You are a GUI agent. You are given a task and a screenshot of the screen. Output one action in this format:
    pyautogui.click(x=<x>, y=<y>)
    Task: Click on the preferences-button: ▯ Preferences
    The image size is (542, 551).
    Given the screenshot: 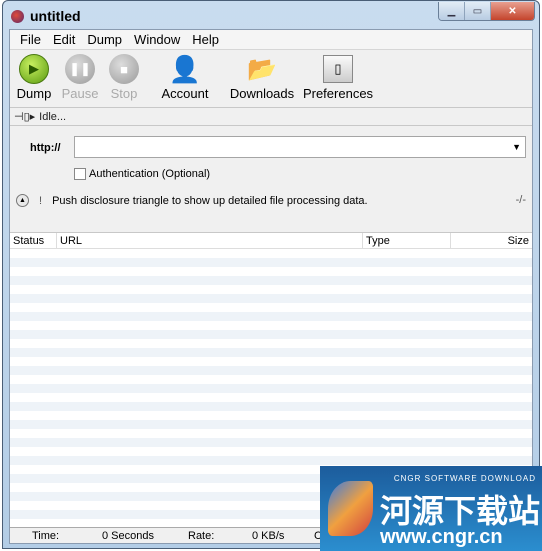 What is the action you would take?
    pyautogui.click(x=338, y=77)
    